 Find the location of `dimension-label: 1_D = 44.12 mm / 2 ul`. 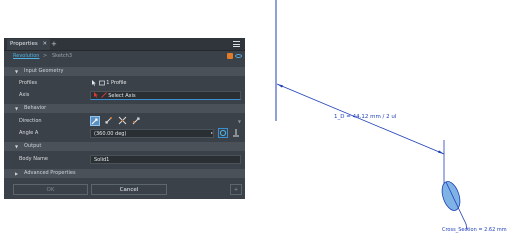

dimension-label: 1_D = 44.12 mm / 2 ul is located at coordinates (365, 117).